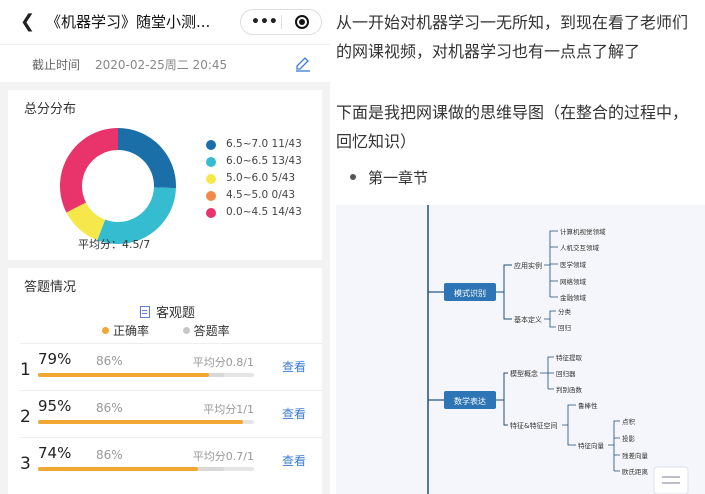 This screenshot has height=494, width=705. Describe the element at coordinates (588, 405) in the screenshot. I see `mindmap-leaf-label: 鲁棒性` at that location.